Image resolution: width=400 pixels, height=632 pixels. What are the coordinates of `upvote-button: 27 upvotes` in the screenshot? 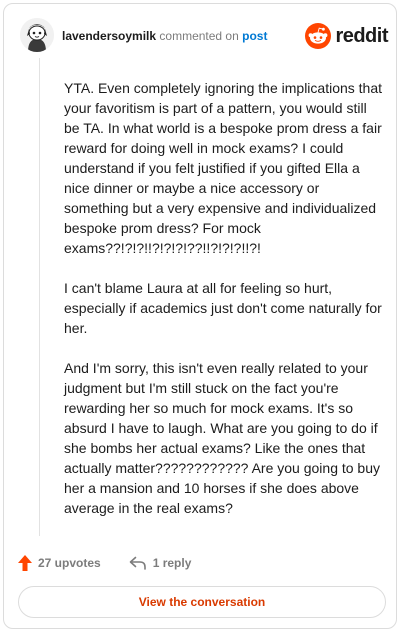 It's located at (59, 563).